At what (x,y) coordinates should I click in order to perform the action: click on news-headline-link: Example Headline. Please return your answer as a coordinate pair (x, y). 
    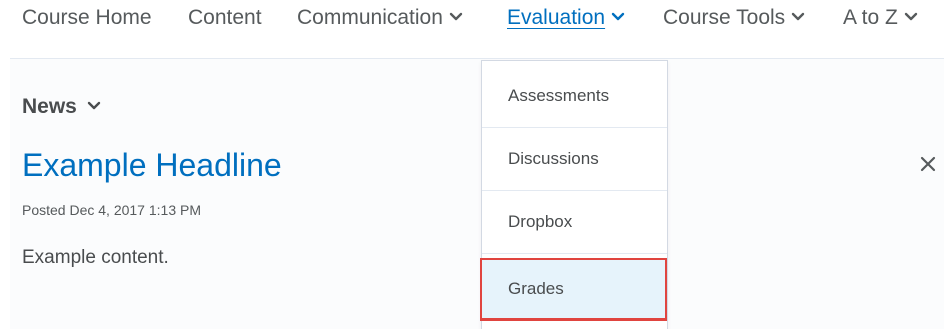
    Looking at the image, I should click on (152, 165).